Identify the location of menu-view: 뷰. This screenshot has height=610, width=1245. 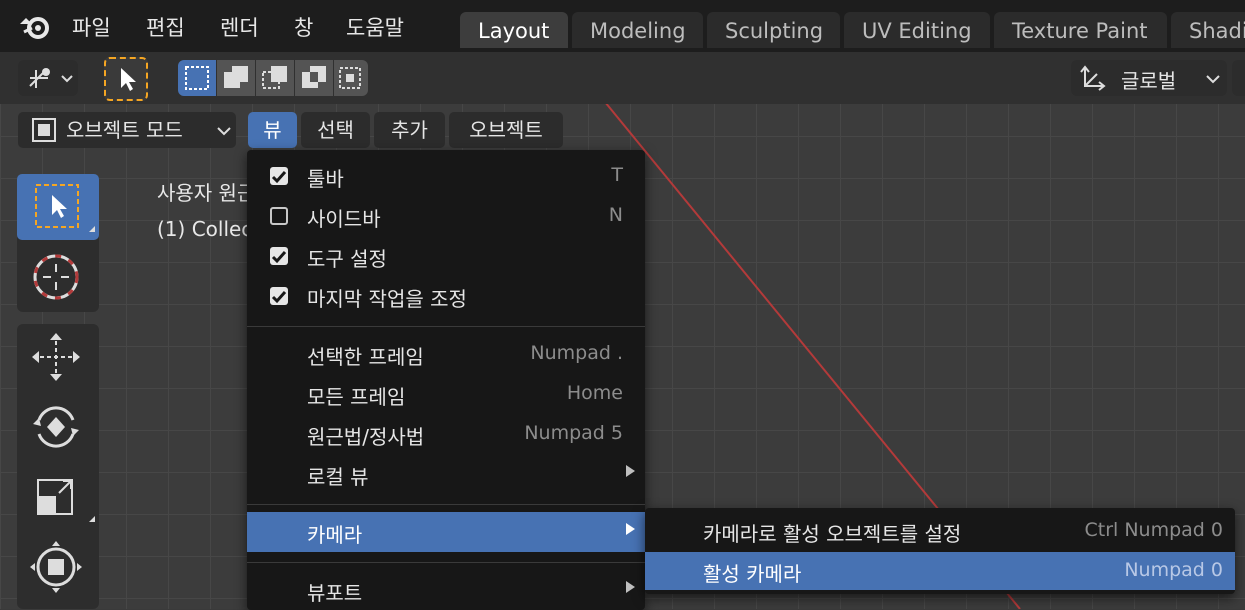
(272, 130).